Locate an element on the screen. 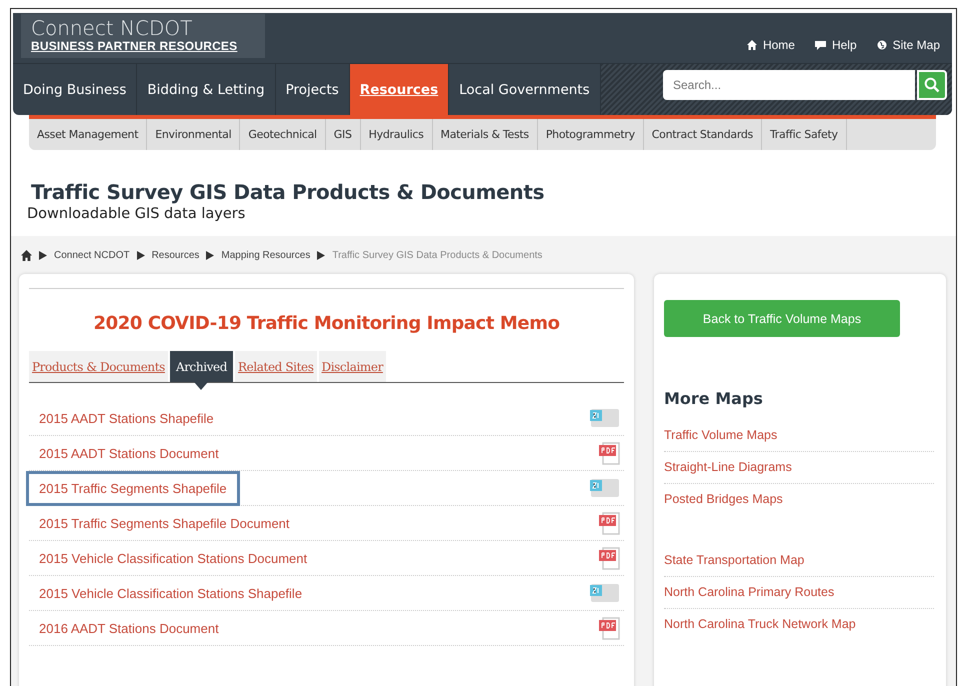 This screenshot has width=967, height=686. logo-title: Connect NCDOT is located at coordinates (112, 28).